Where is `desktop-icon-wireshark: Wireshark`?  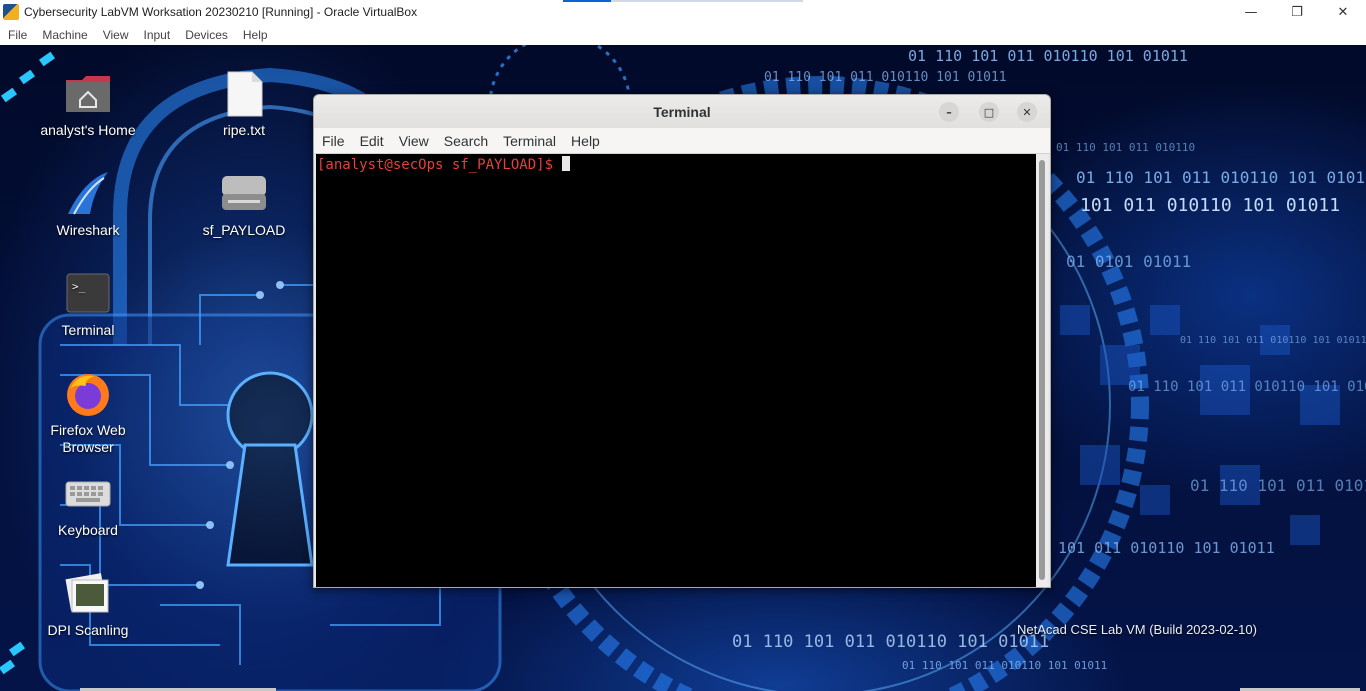
desktop-icon-wireshark: Wireshark is located at coordinates (88, 204).